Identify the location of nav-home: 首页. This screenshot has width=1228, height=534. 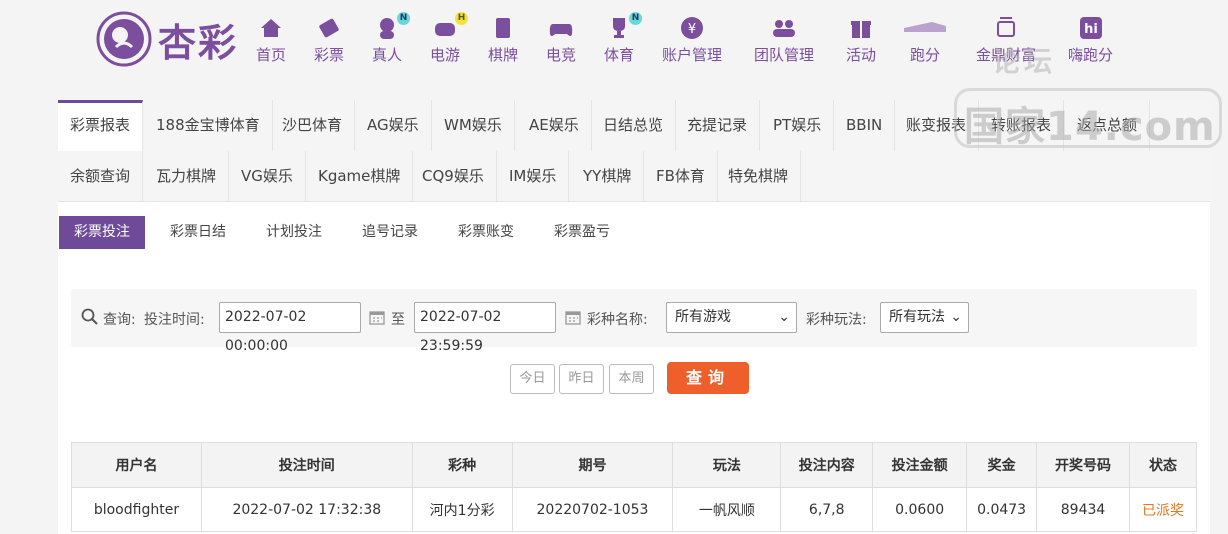
(271, 42).